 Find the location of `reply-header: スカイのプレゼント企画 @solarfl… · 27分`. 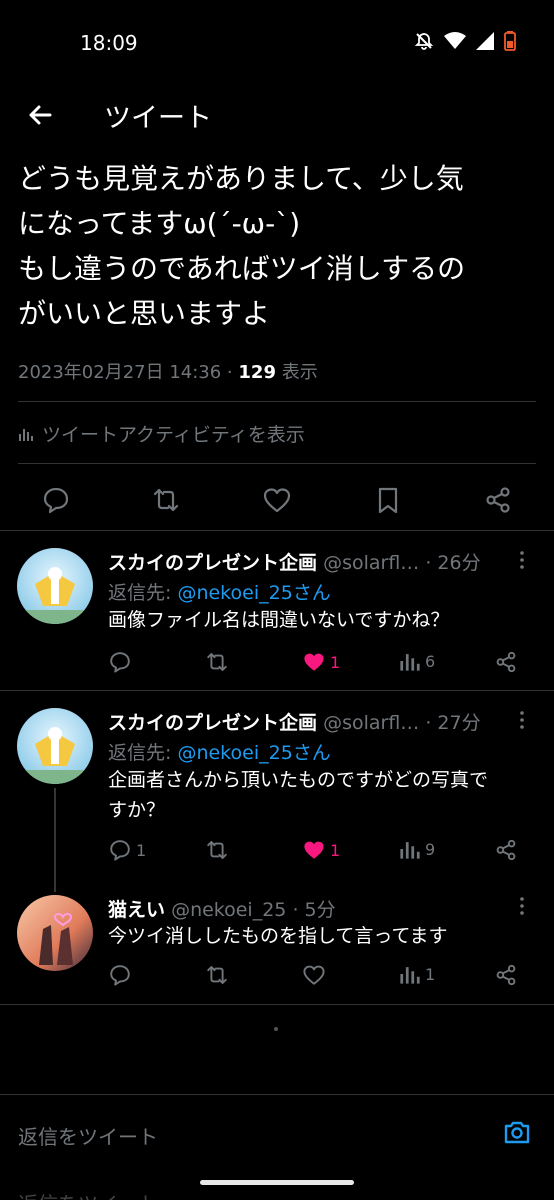

reply-header: スカイのプレゼント企画 @solarfl… · 27分 is located at coordinates (294, 721).